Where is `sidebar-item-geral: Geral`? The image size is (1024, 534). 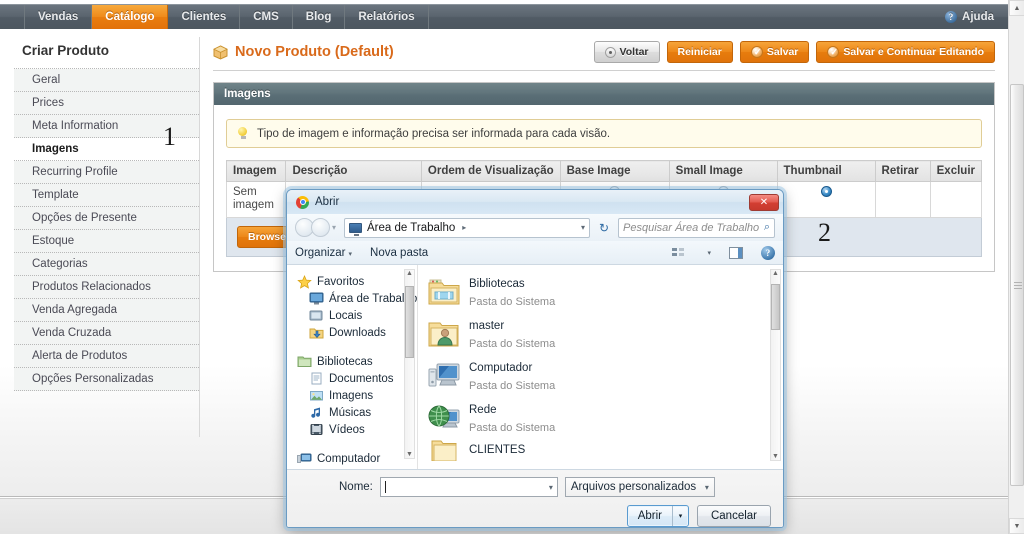
sidebar-item-geral: Geral is located at coordinates (106, 80).